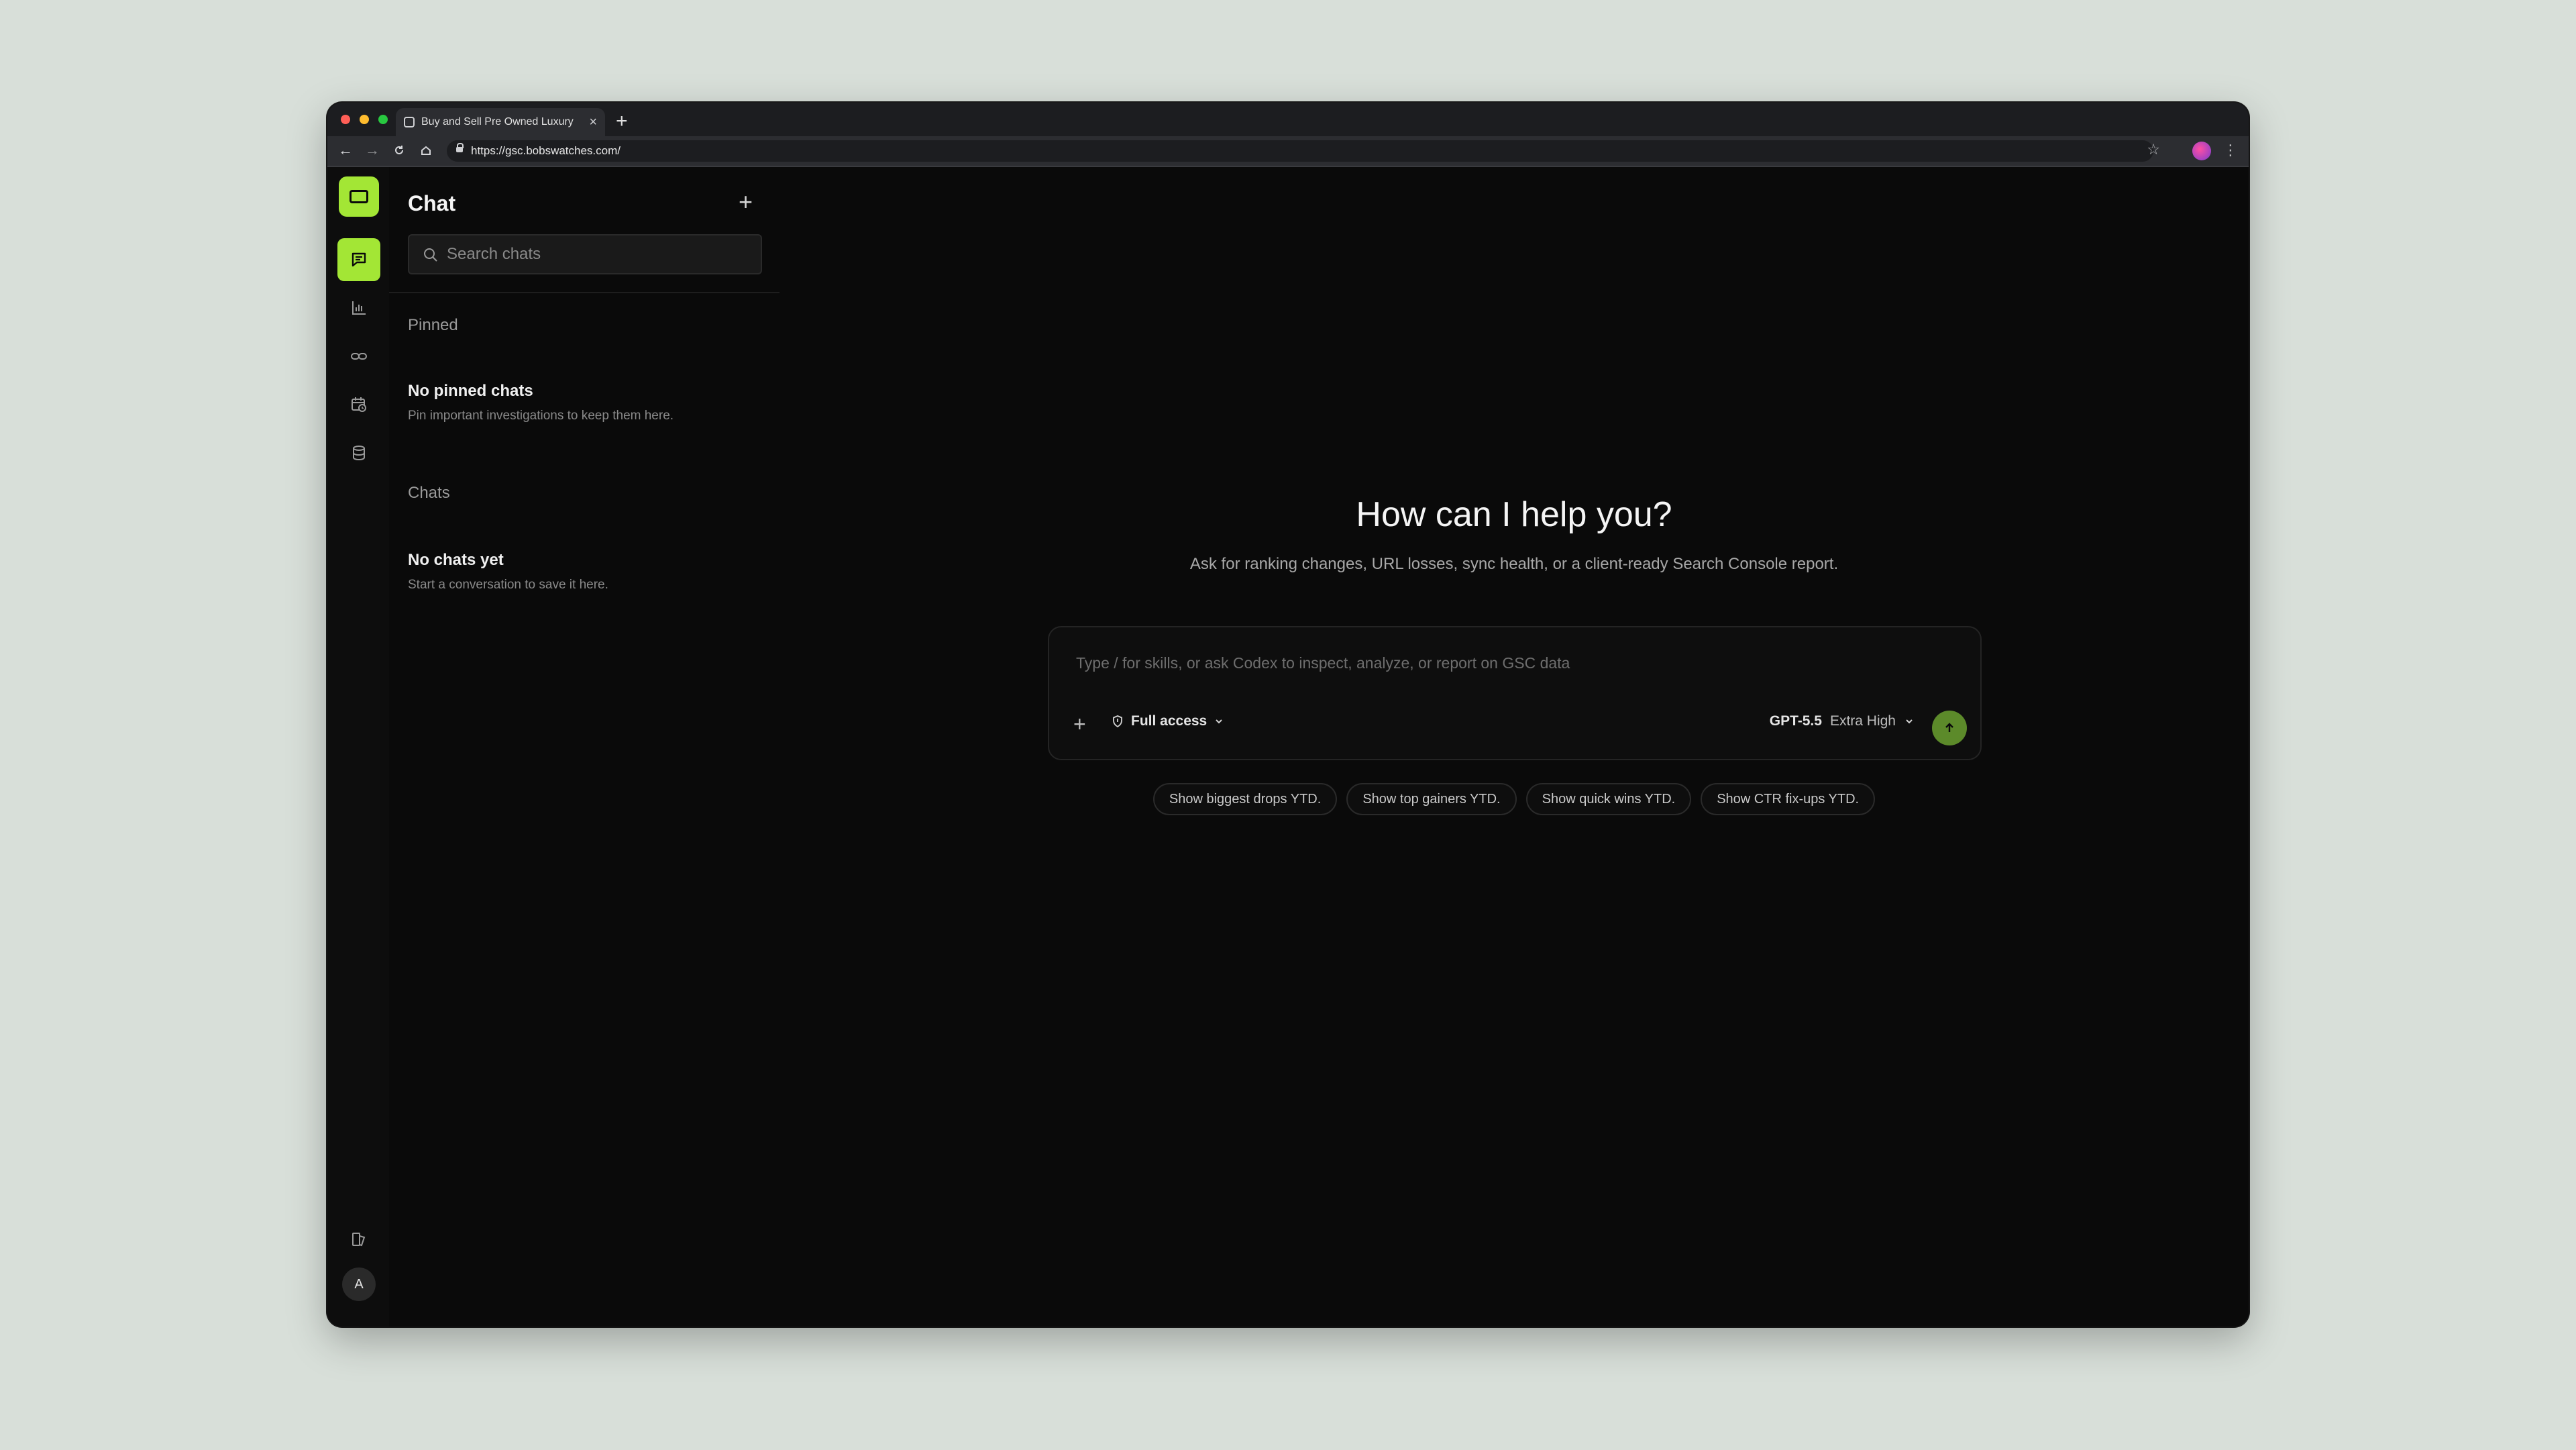 This screenshot has width=2576, height=1450. I want to click on model-selector: GPT-5.5 Extra High, so click(1842, 721).